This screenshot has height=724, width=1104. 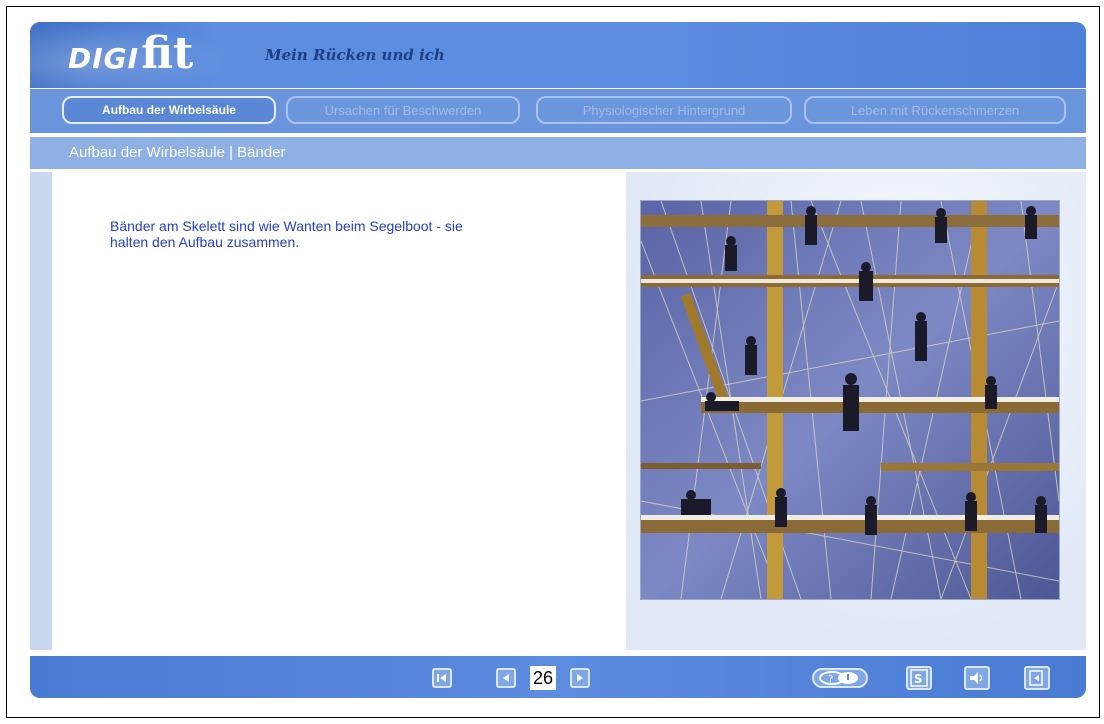 What do you see at coordinates (177, 152) in the screenshot?
I see `breadcrumb: Aufbau der Wirbelsäule | Bänder` at bounding box center [177, 152].